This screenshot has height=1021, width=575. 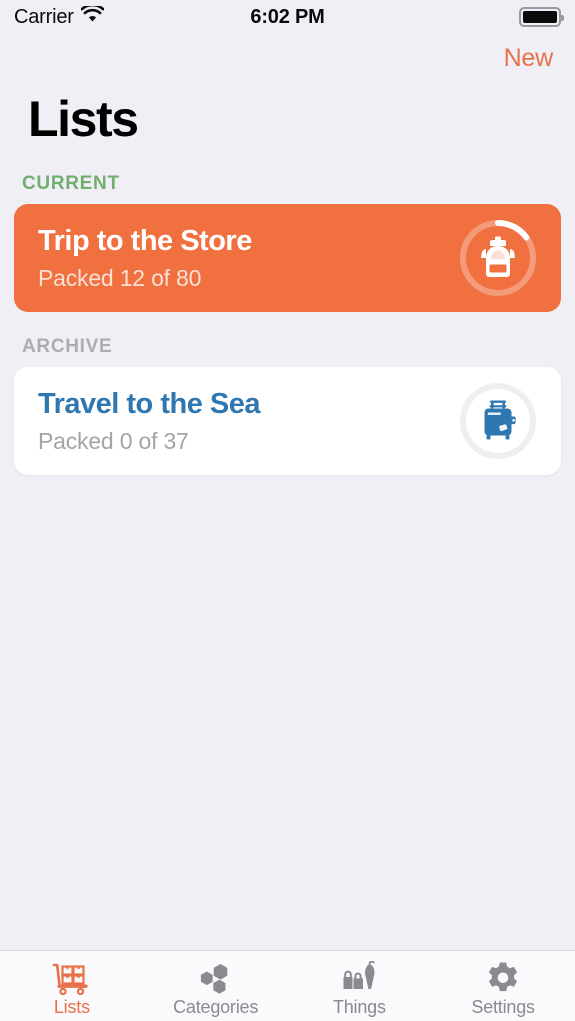 I want to click on list-card-archive: Travel to the Sea Packed 0 of 37, so click(x=287, y=421).